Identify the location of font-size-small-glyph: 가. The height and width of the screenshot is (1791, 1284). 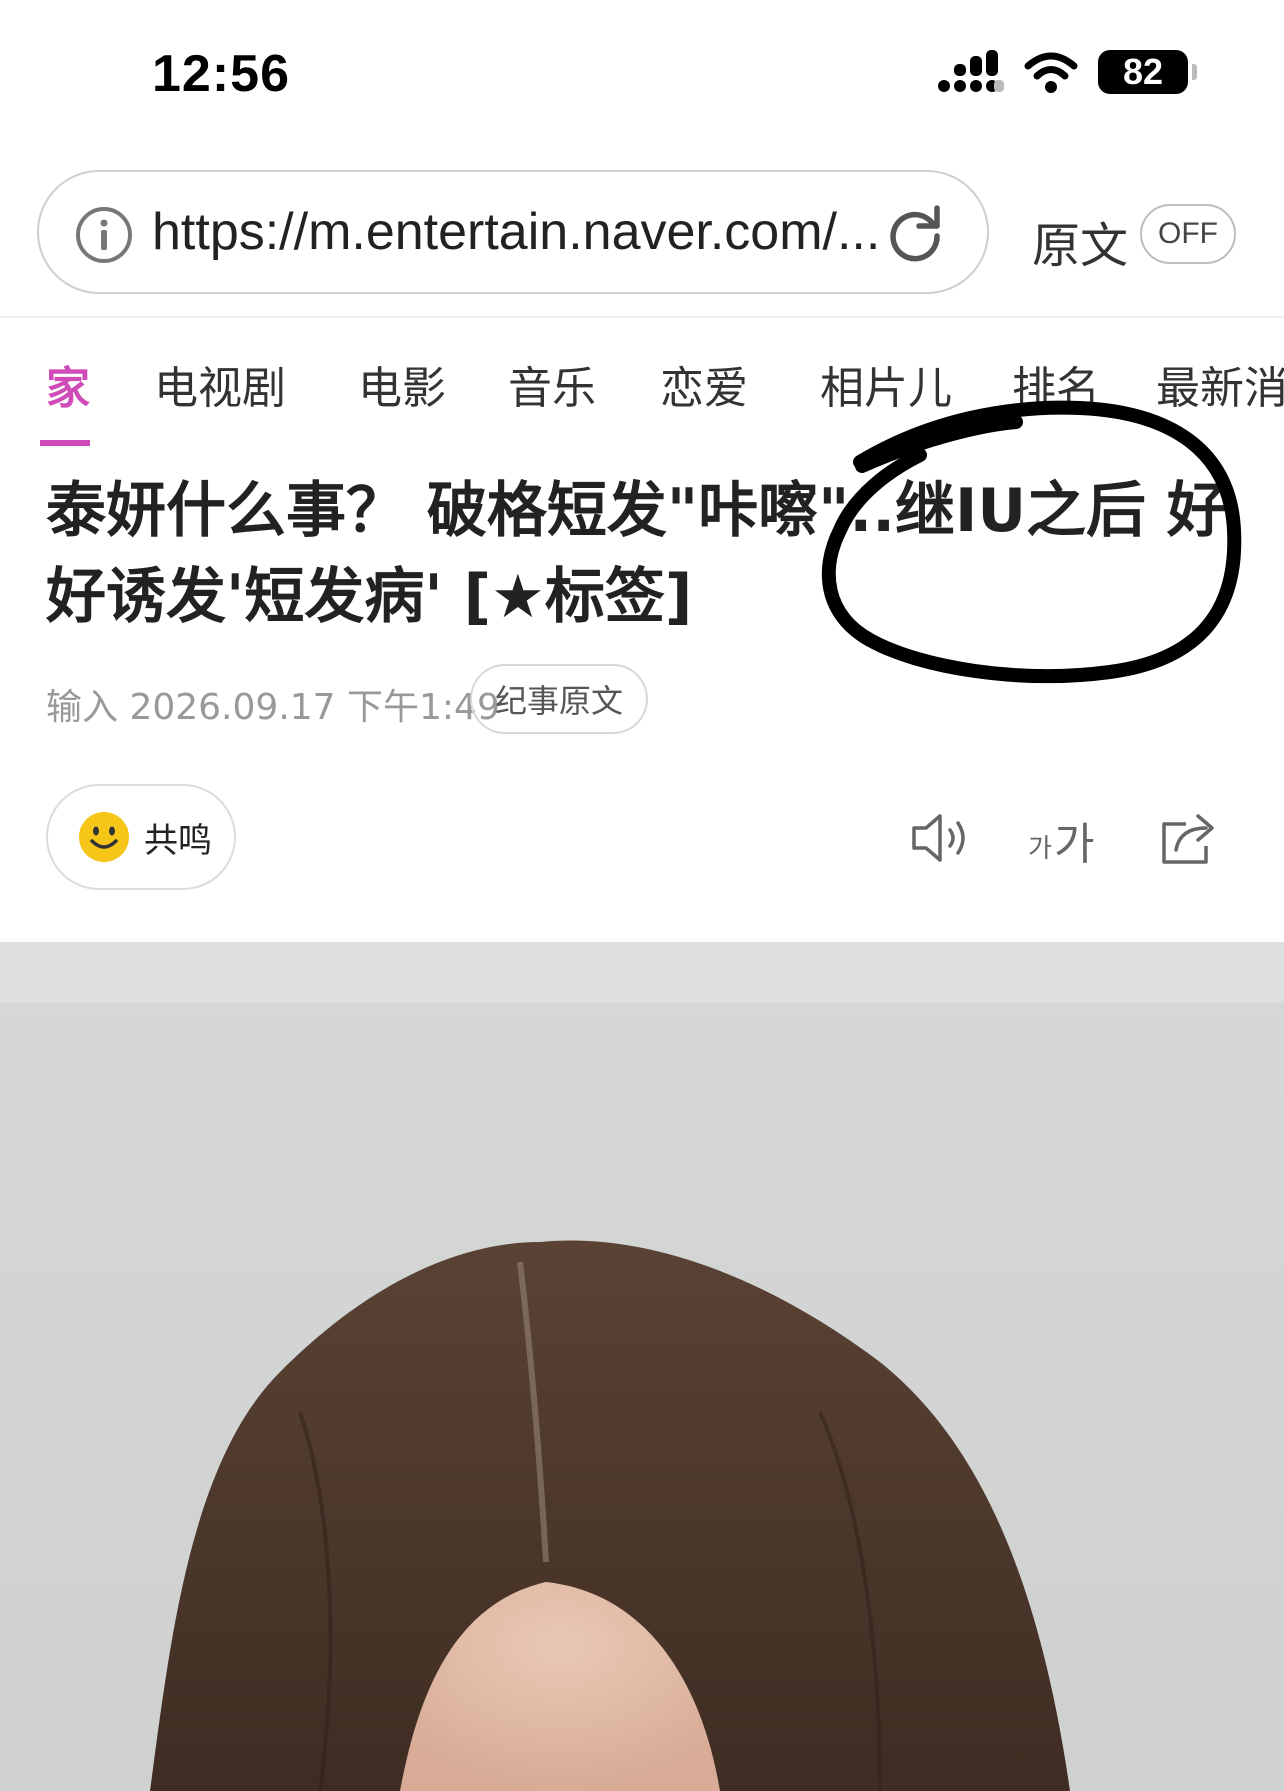
(1040, 849).